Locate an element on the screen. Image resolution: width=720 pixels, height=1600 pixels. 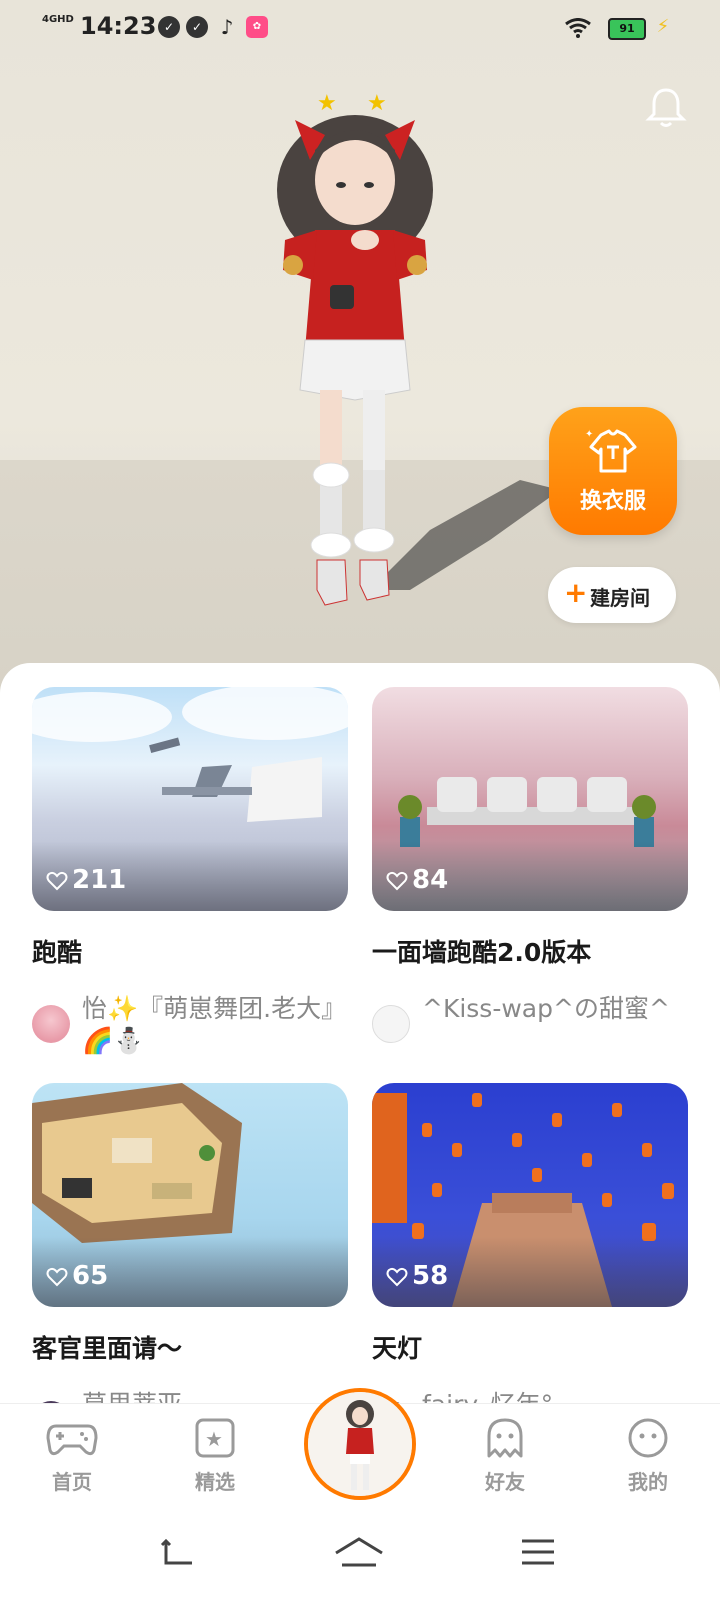
room-card: 84 一面墙跑酷2.0版本 ^Kiss-wap^の甜蜜^ is located at coordinates (530, 875).